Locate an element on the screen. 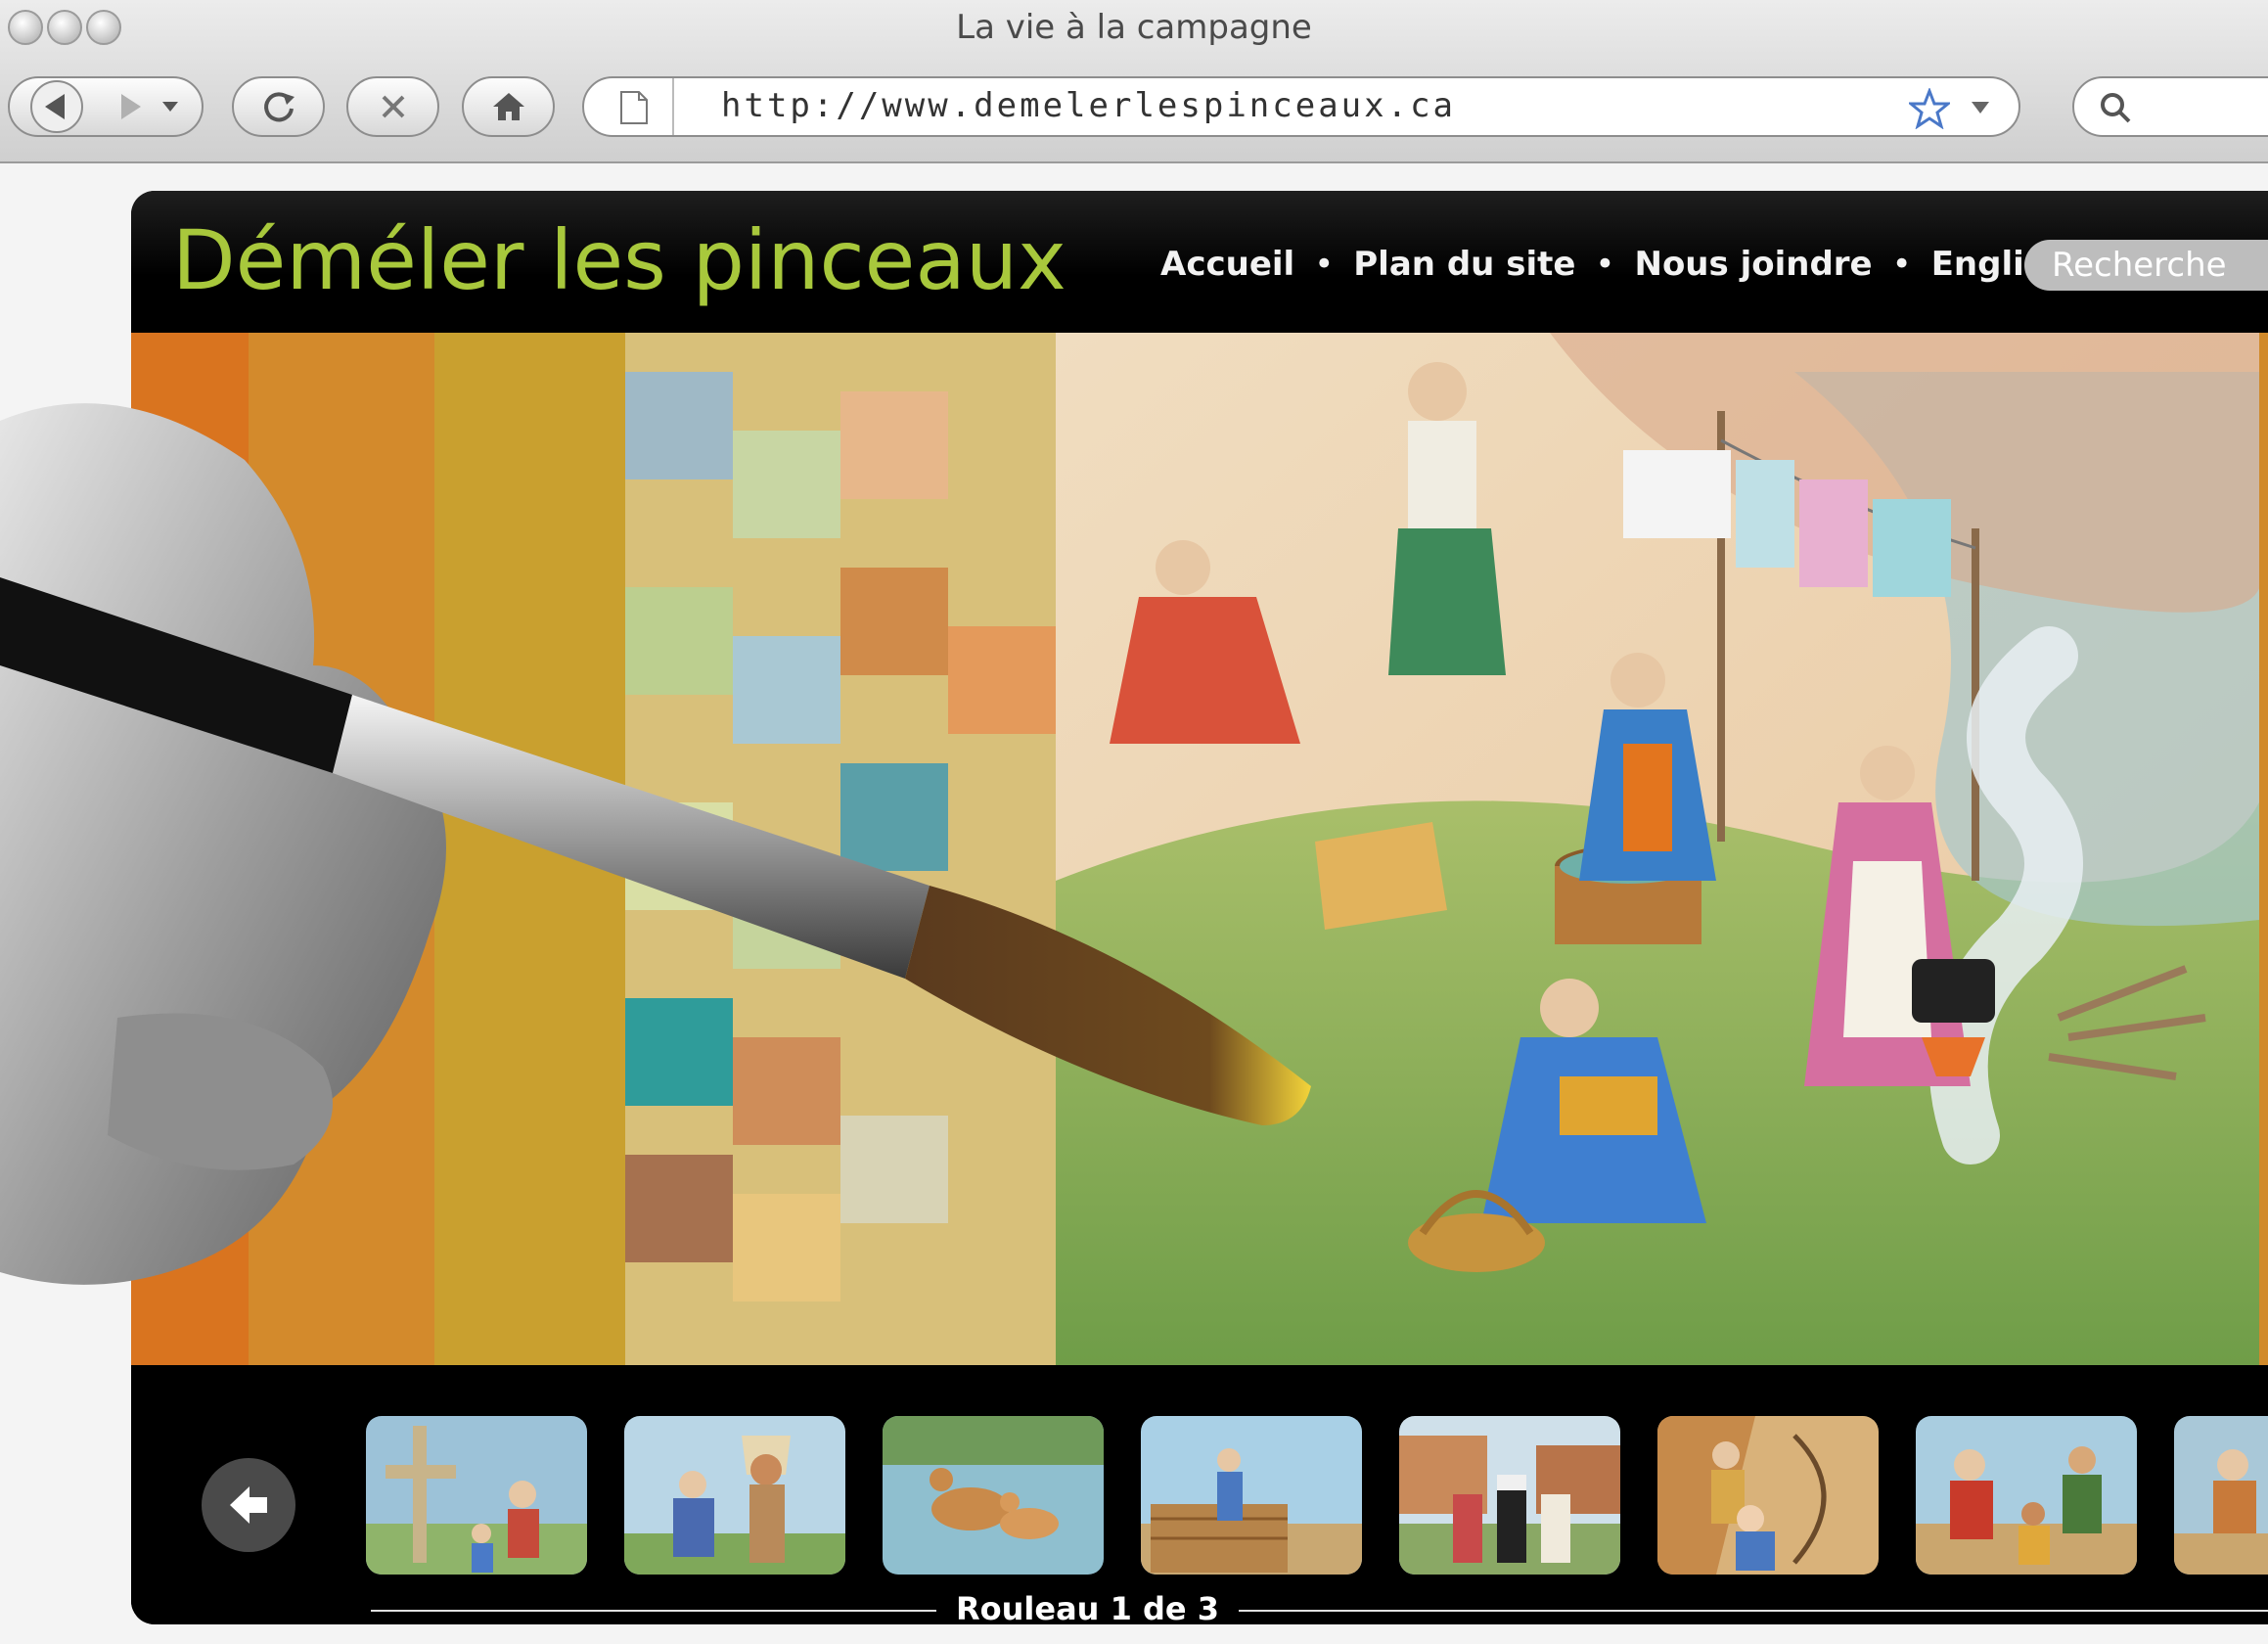 The image size is (2268, 1644). back-button is located at coordinates (54, 106).